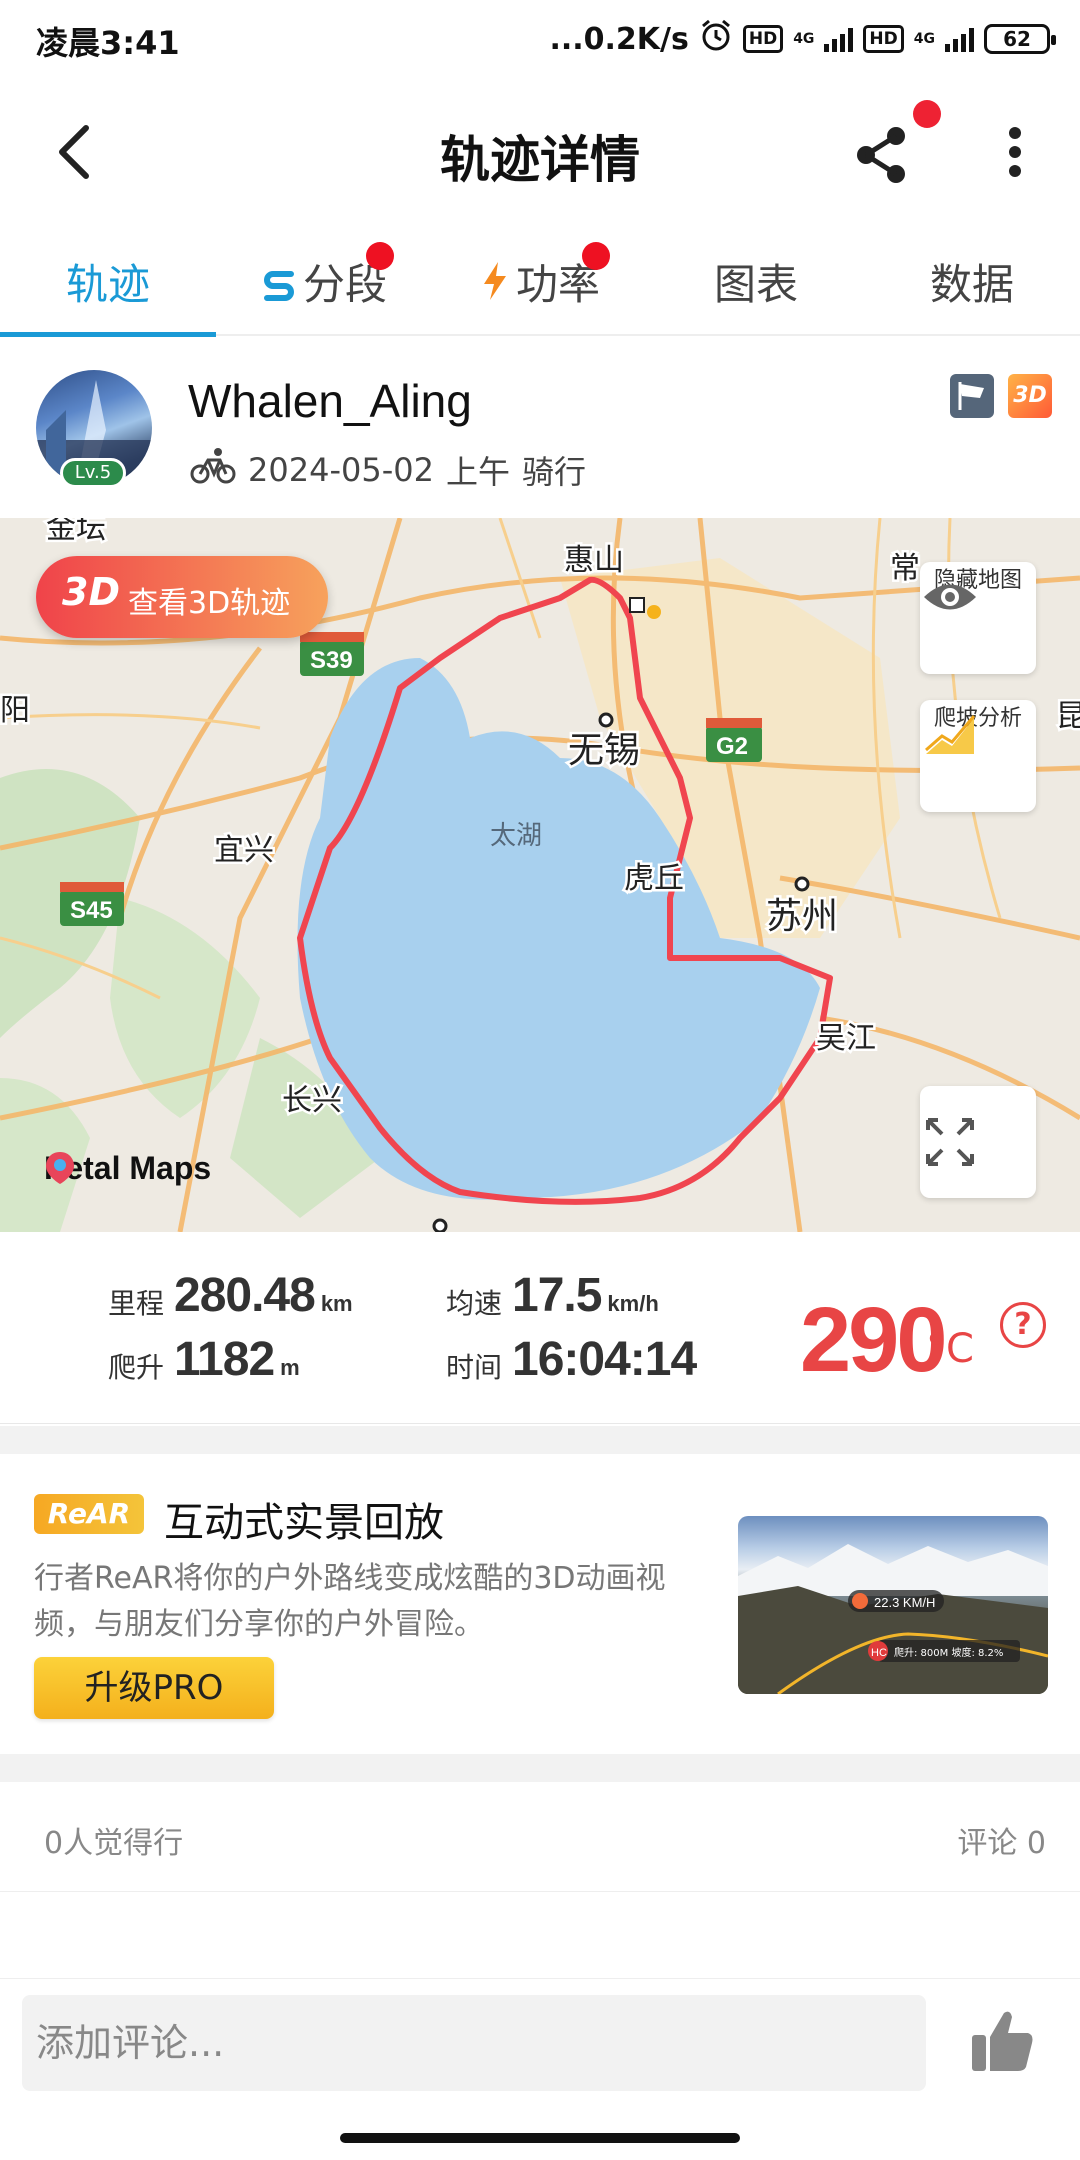  I want to click on status-indicators: ...0.2K/s HD 4G HD 4G 62, so click(802, 39).